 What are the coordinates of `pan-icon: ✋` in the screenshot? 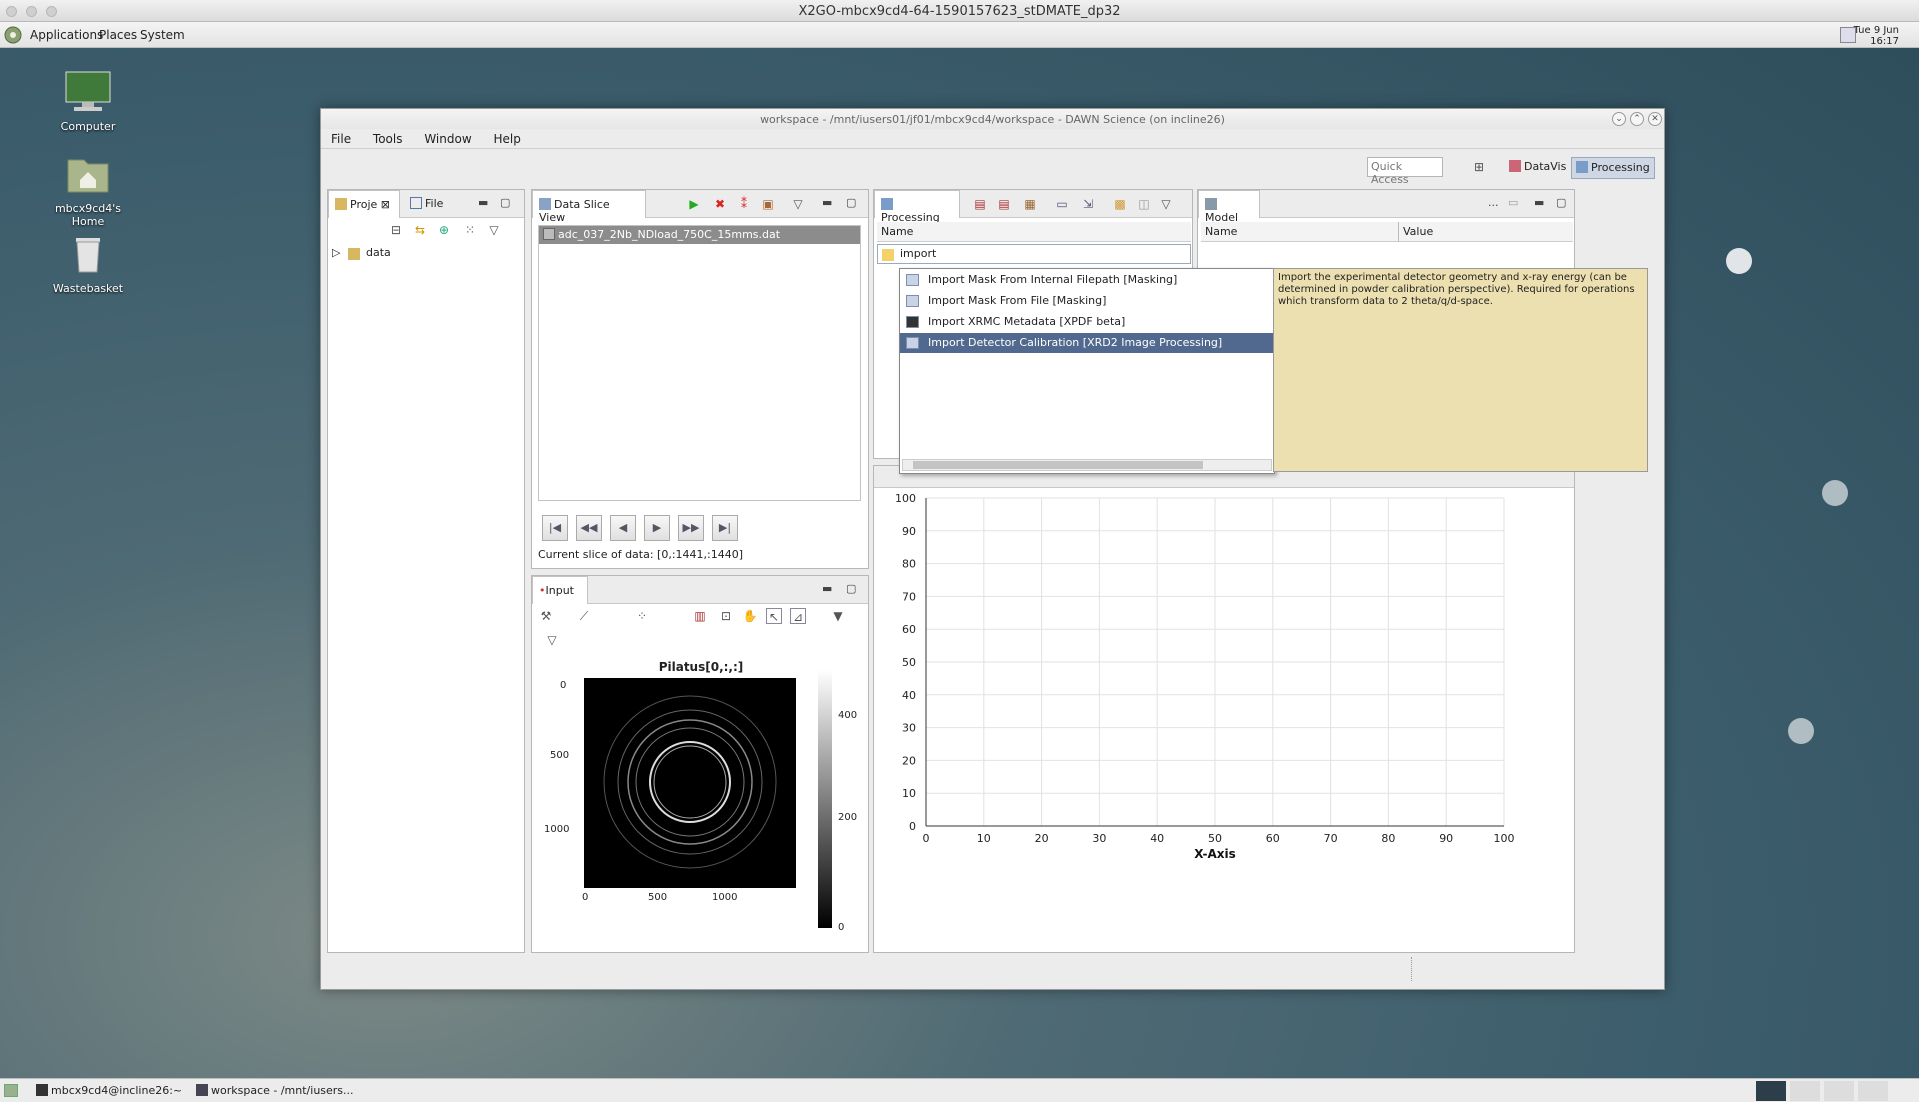 It's located at (750, 616).